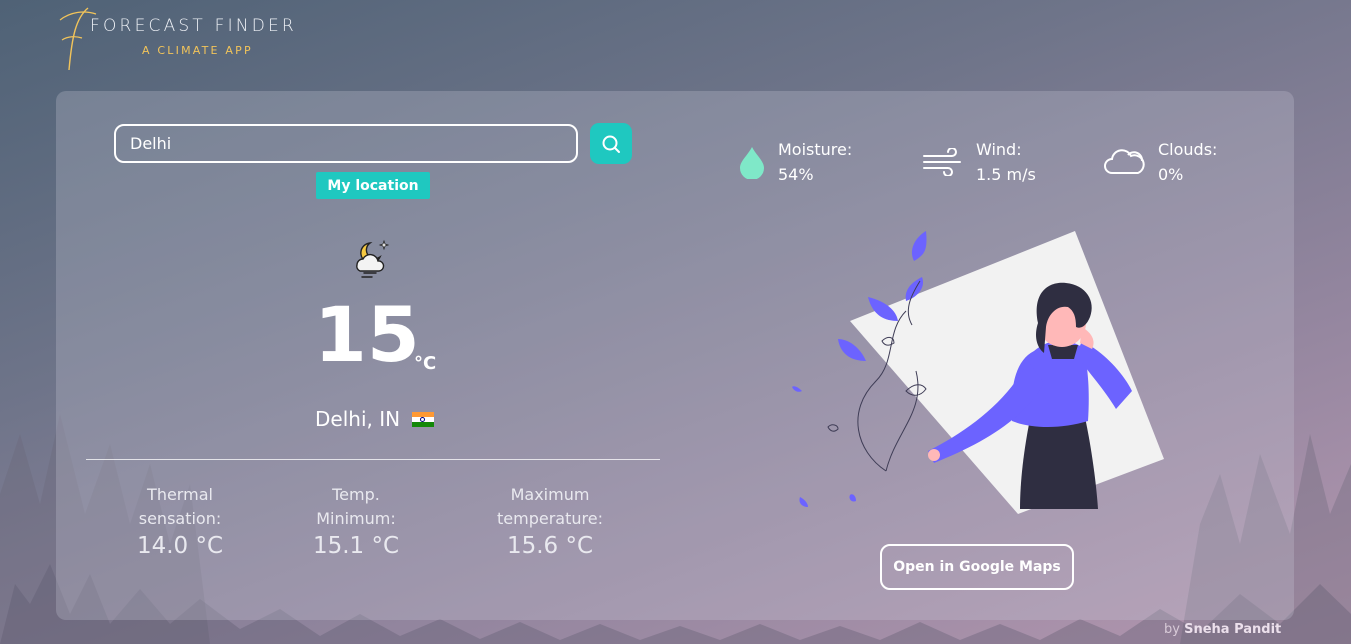 The height and width of the screenshot is (644, 1351). I want to click on stat-label: temperature:, so click(550, 518).